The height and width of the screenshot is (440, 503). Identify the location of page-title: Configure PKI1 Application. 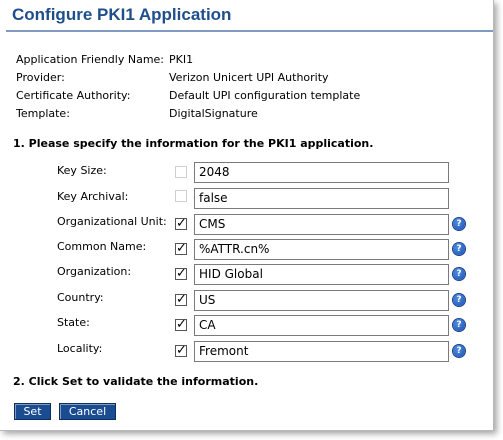
(122, 14).